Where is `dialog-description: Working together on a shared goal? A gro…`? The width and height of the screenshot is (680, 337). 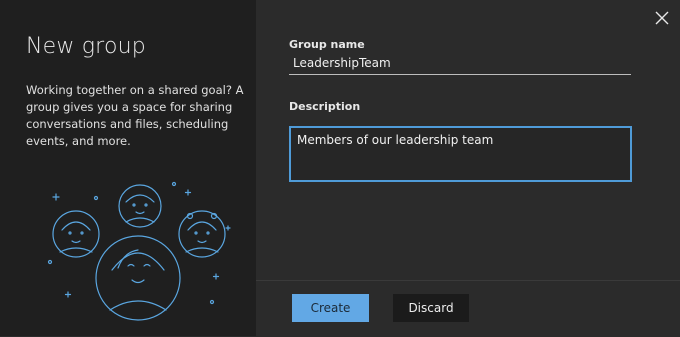 dialog-description: Working together on a shared goal? A gro… is located at coordinates (135, 115).